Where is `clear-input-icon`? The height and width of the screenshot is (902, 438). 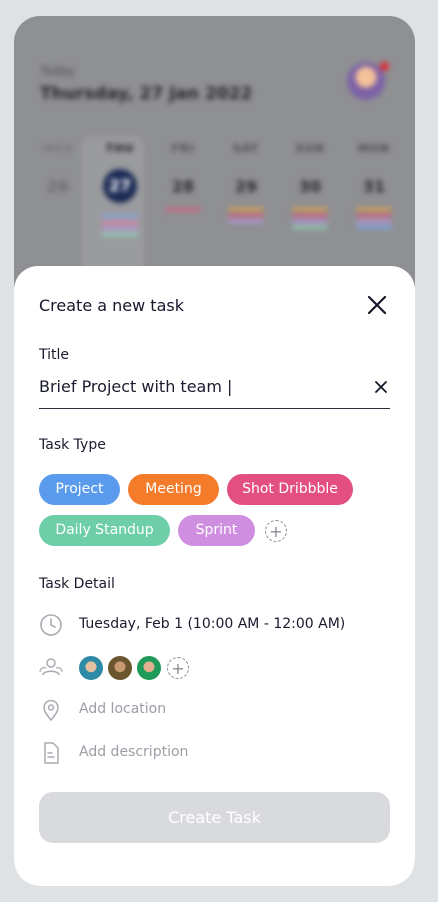
clear-input-icon is located at coordinates (381, 387).